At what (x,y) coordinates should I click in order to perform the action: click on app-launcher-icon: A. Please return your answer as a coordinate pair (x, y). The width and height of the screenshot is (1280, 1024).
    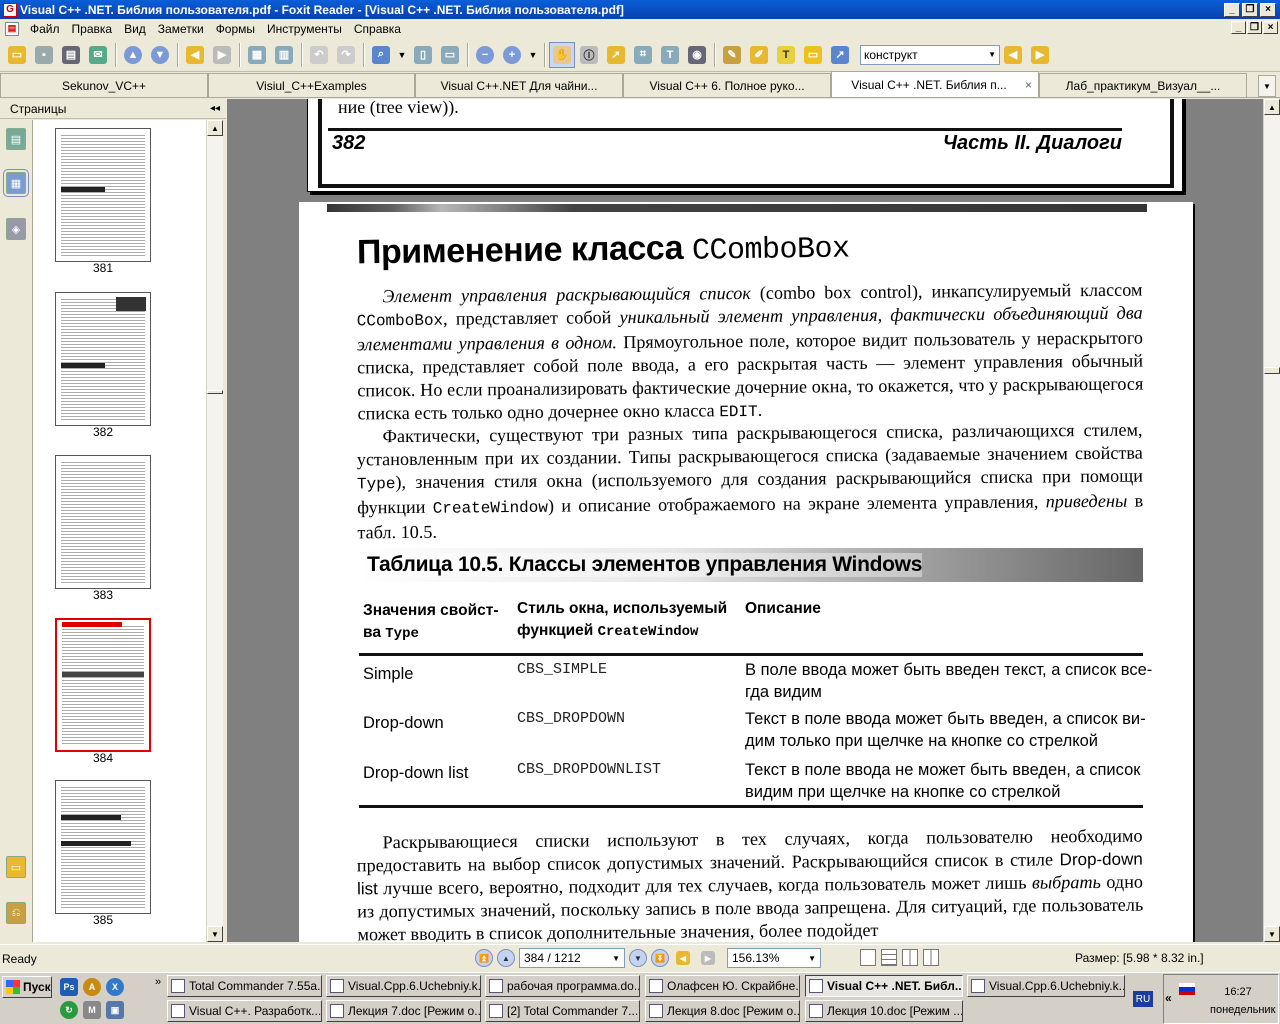
    Looking at the image, I should click on (92, 987).